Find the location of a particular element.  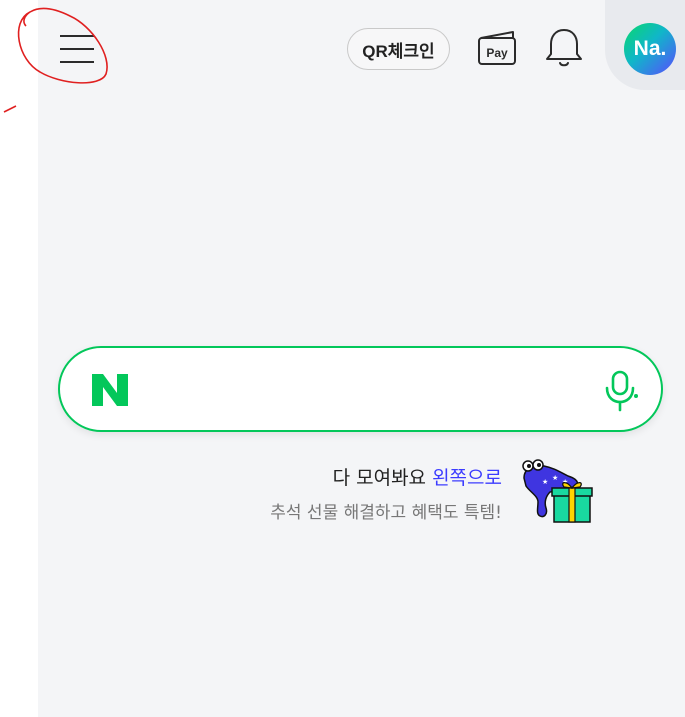

promo-title-prefix: 다 모여봐요 is located at coordinates (382, 478).